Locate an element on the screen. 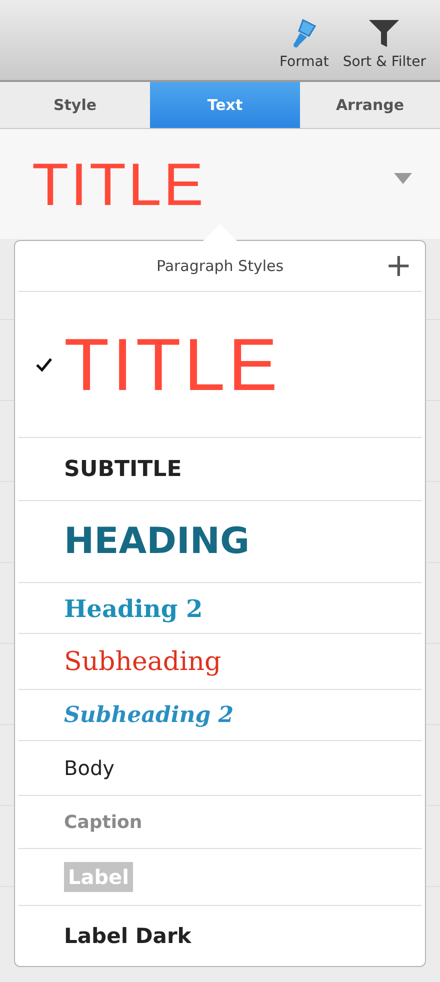 This screenshot has width=440, height=982. add-style-button: + is located at coordinates (398, 265).